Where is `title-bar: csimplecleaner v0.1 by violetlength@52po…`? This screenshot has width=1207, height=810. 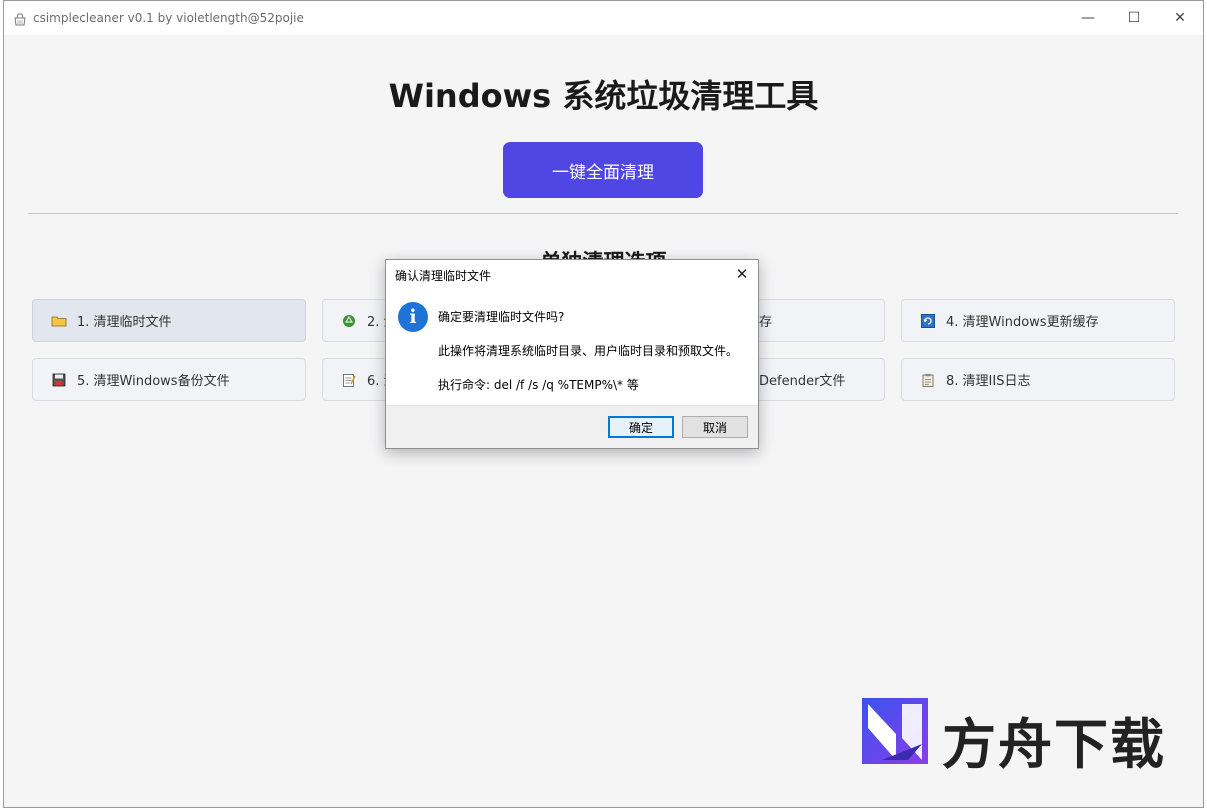 title-bar: csimplecleaner v0.1 by violetlength@52po… is located at coordinates (603, 18).